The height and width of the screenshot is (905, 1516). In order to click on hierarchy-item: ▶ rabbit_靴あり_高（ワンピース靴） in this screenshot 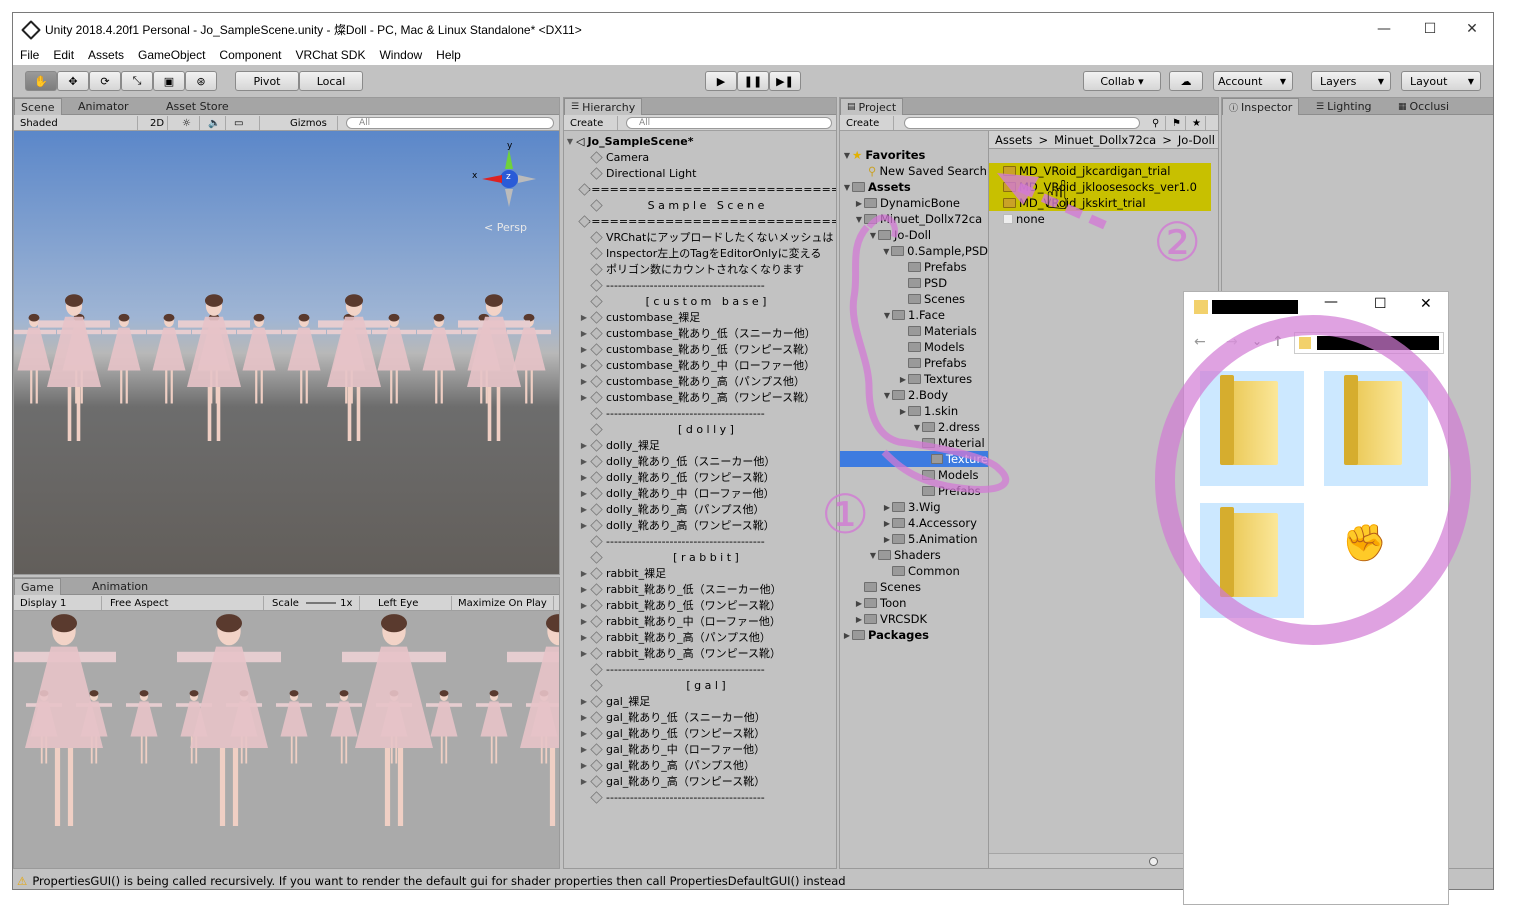, I will do `click(700, 653)`.